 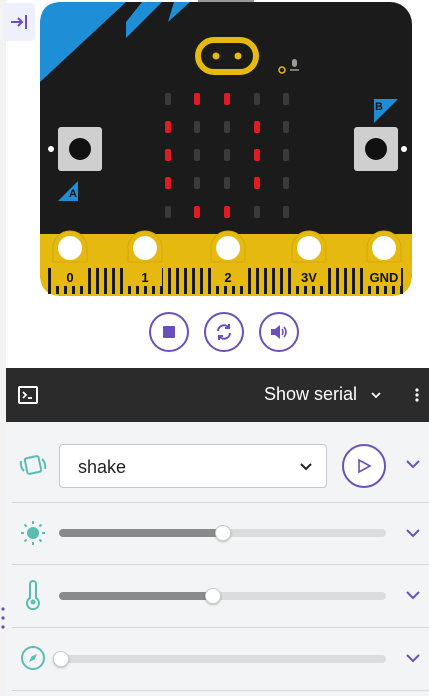 I want to click on pin-1: 1, so click(x=145, y=258).